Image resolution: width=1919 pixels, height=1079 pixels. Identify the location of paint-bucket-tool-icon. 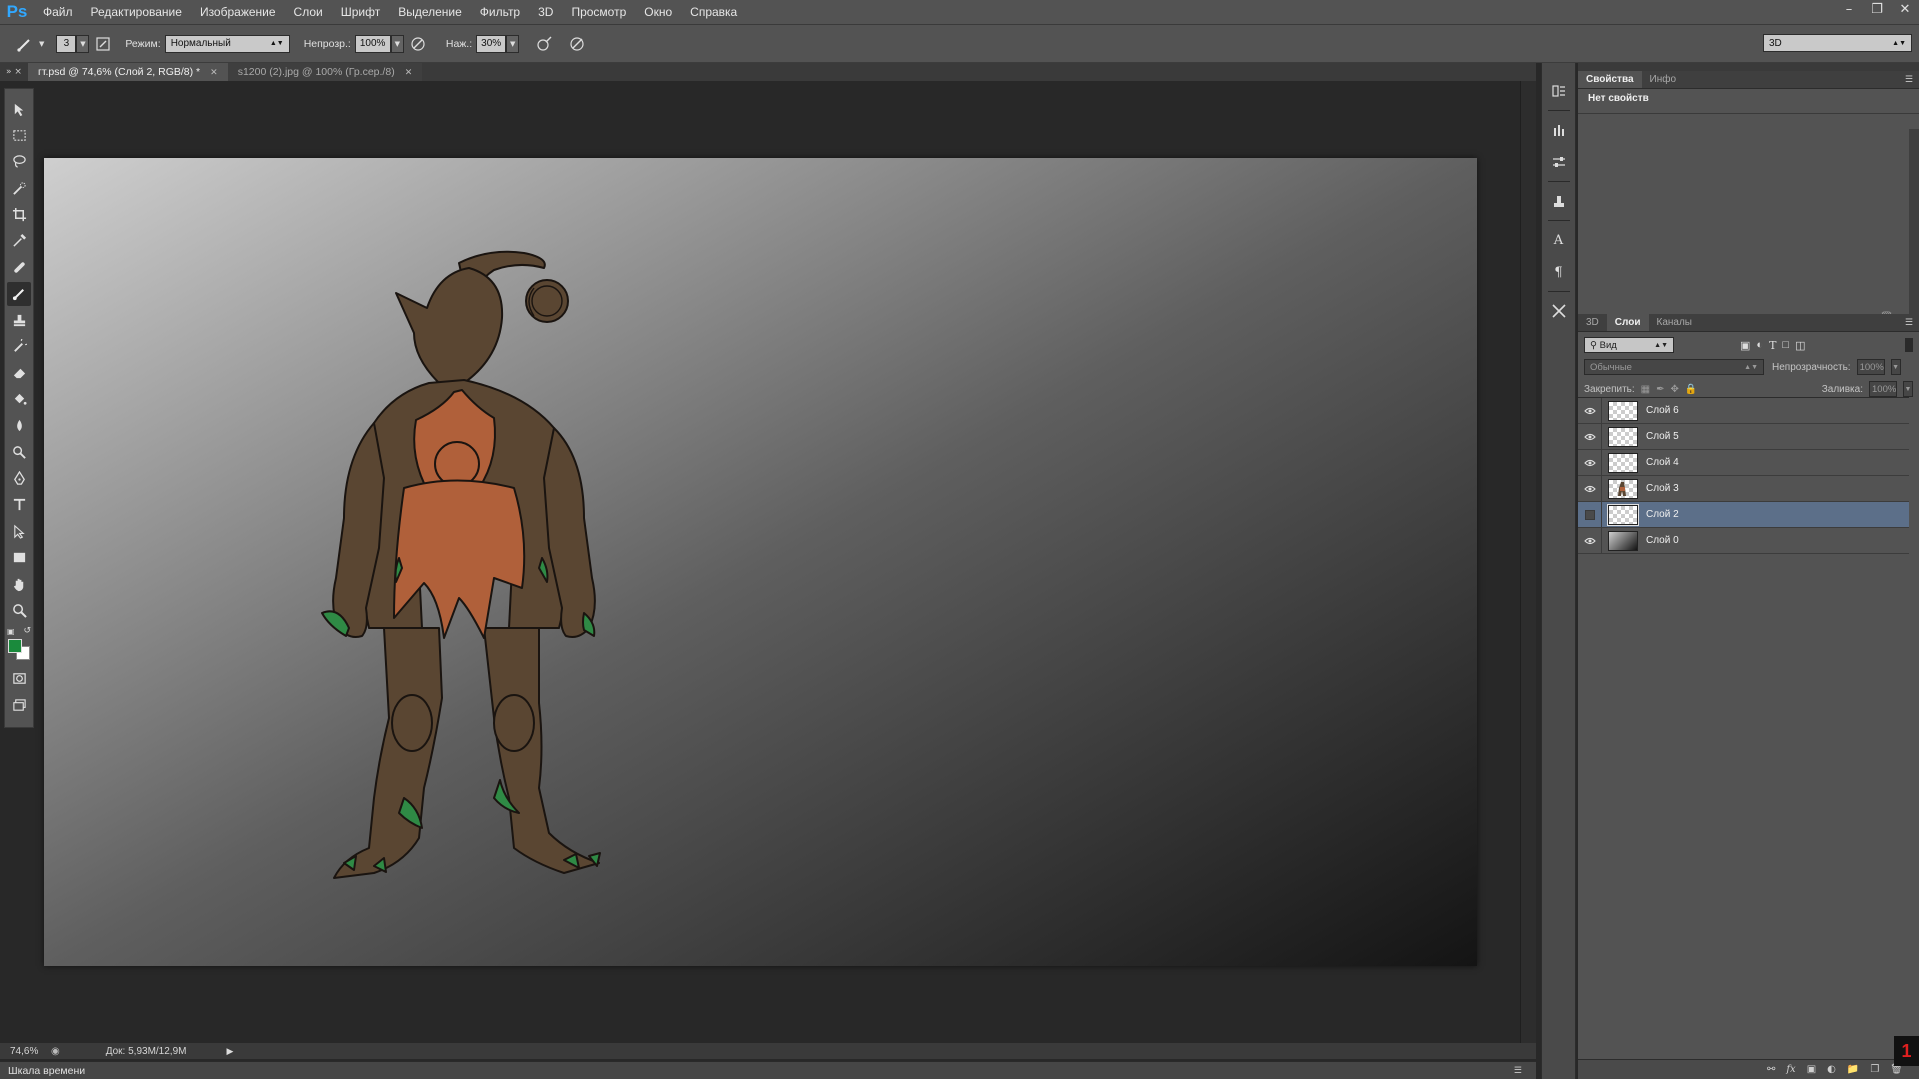
(19, 399).